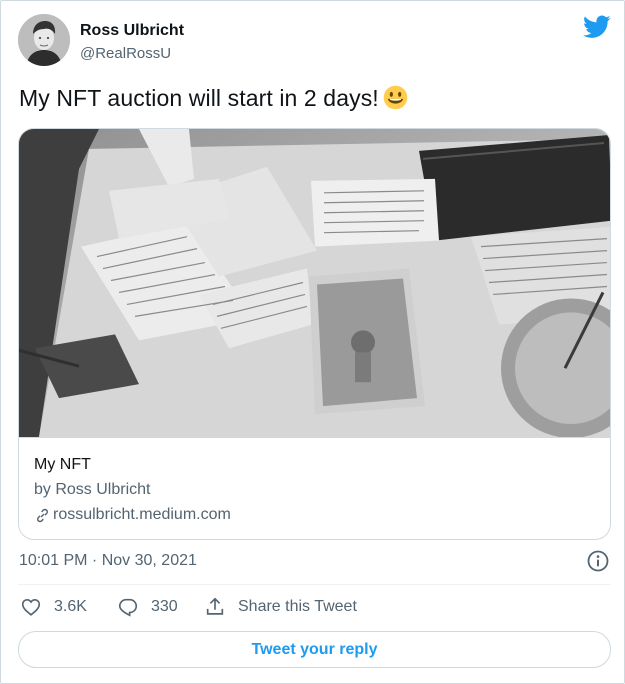  I want to click on smiley-emoji, so click(395, 97).